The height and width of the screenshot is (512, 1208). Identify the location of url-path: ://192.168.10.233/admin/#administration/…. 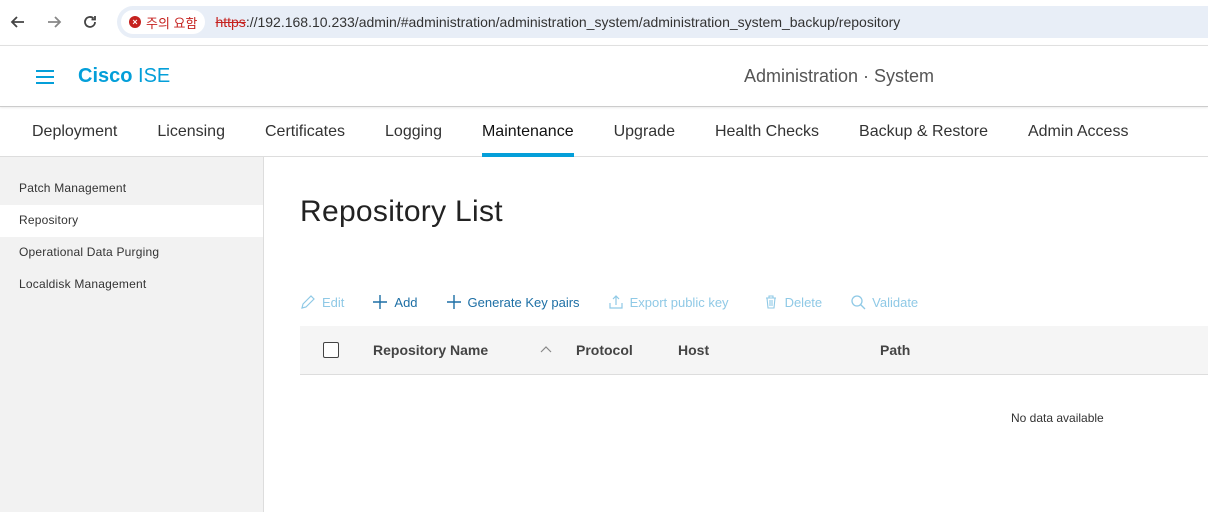
(573, 22).